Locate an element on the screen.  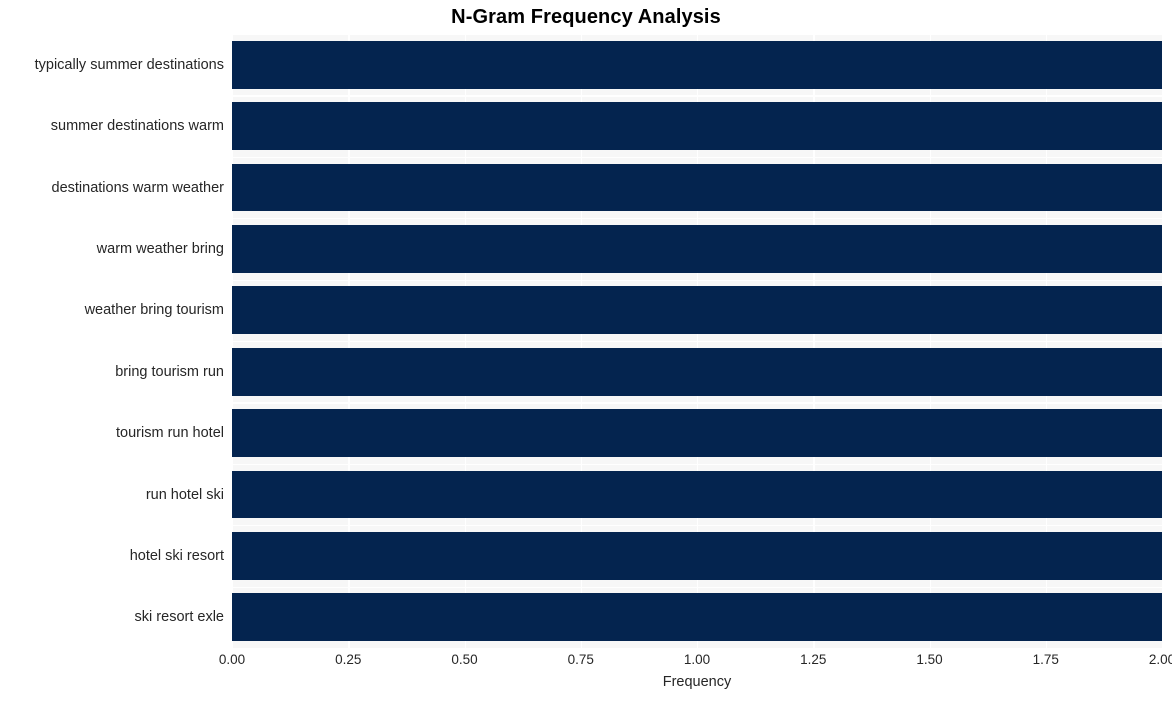
y-axis-tick-label: hotel ski resort is located at coordinates (176, 555).